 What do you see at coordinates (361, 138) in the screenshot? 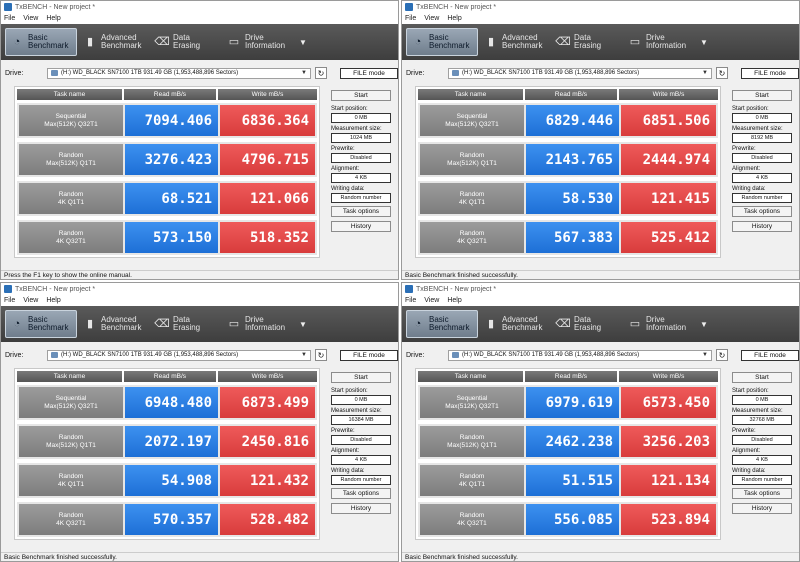
I see `measurement-size-field: 1024 MB` at bounding box center [361, 138].